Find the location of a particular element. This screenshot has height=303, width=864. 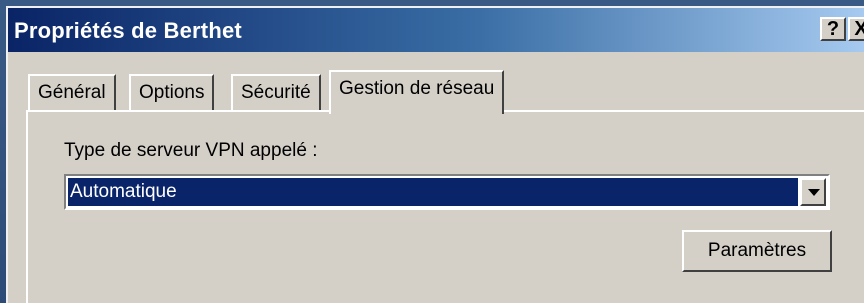

vpn-type-label: Type de serveur VPN appelé : is located at coordinates (191, 150).